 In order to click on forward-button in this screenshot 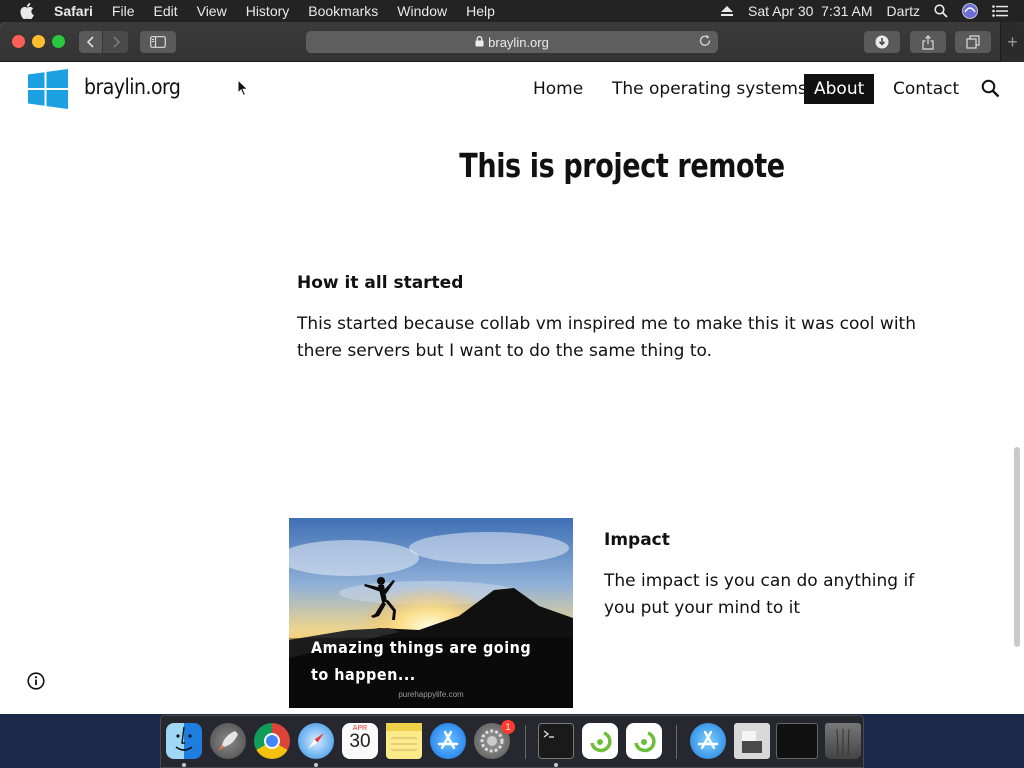, I will do `click(115, 42)`.